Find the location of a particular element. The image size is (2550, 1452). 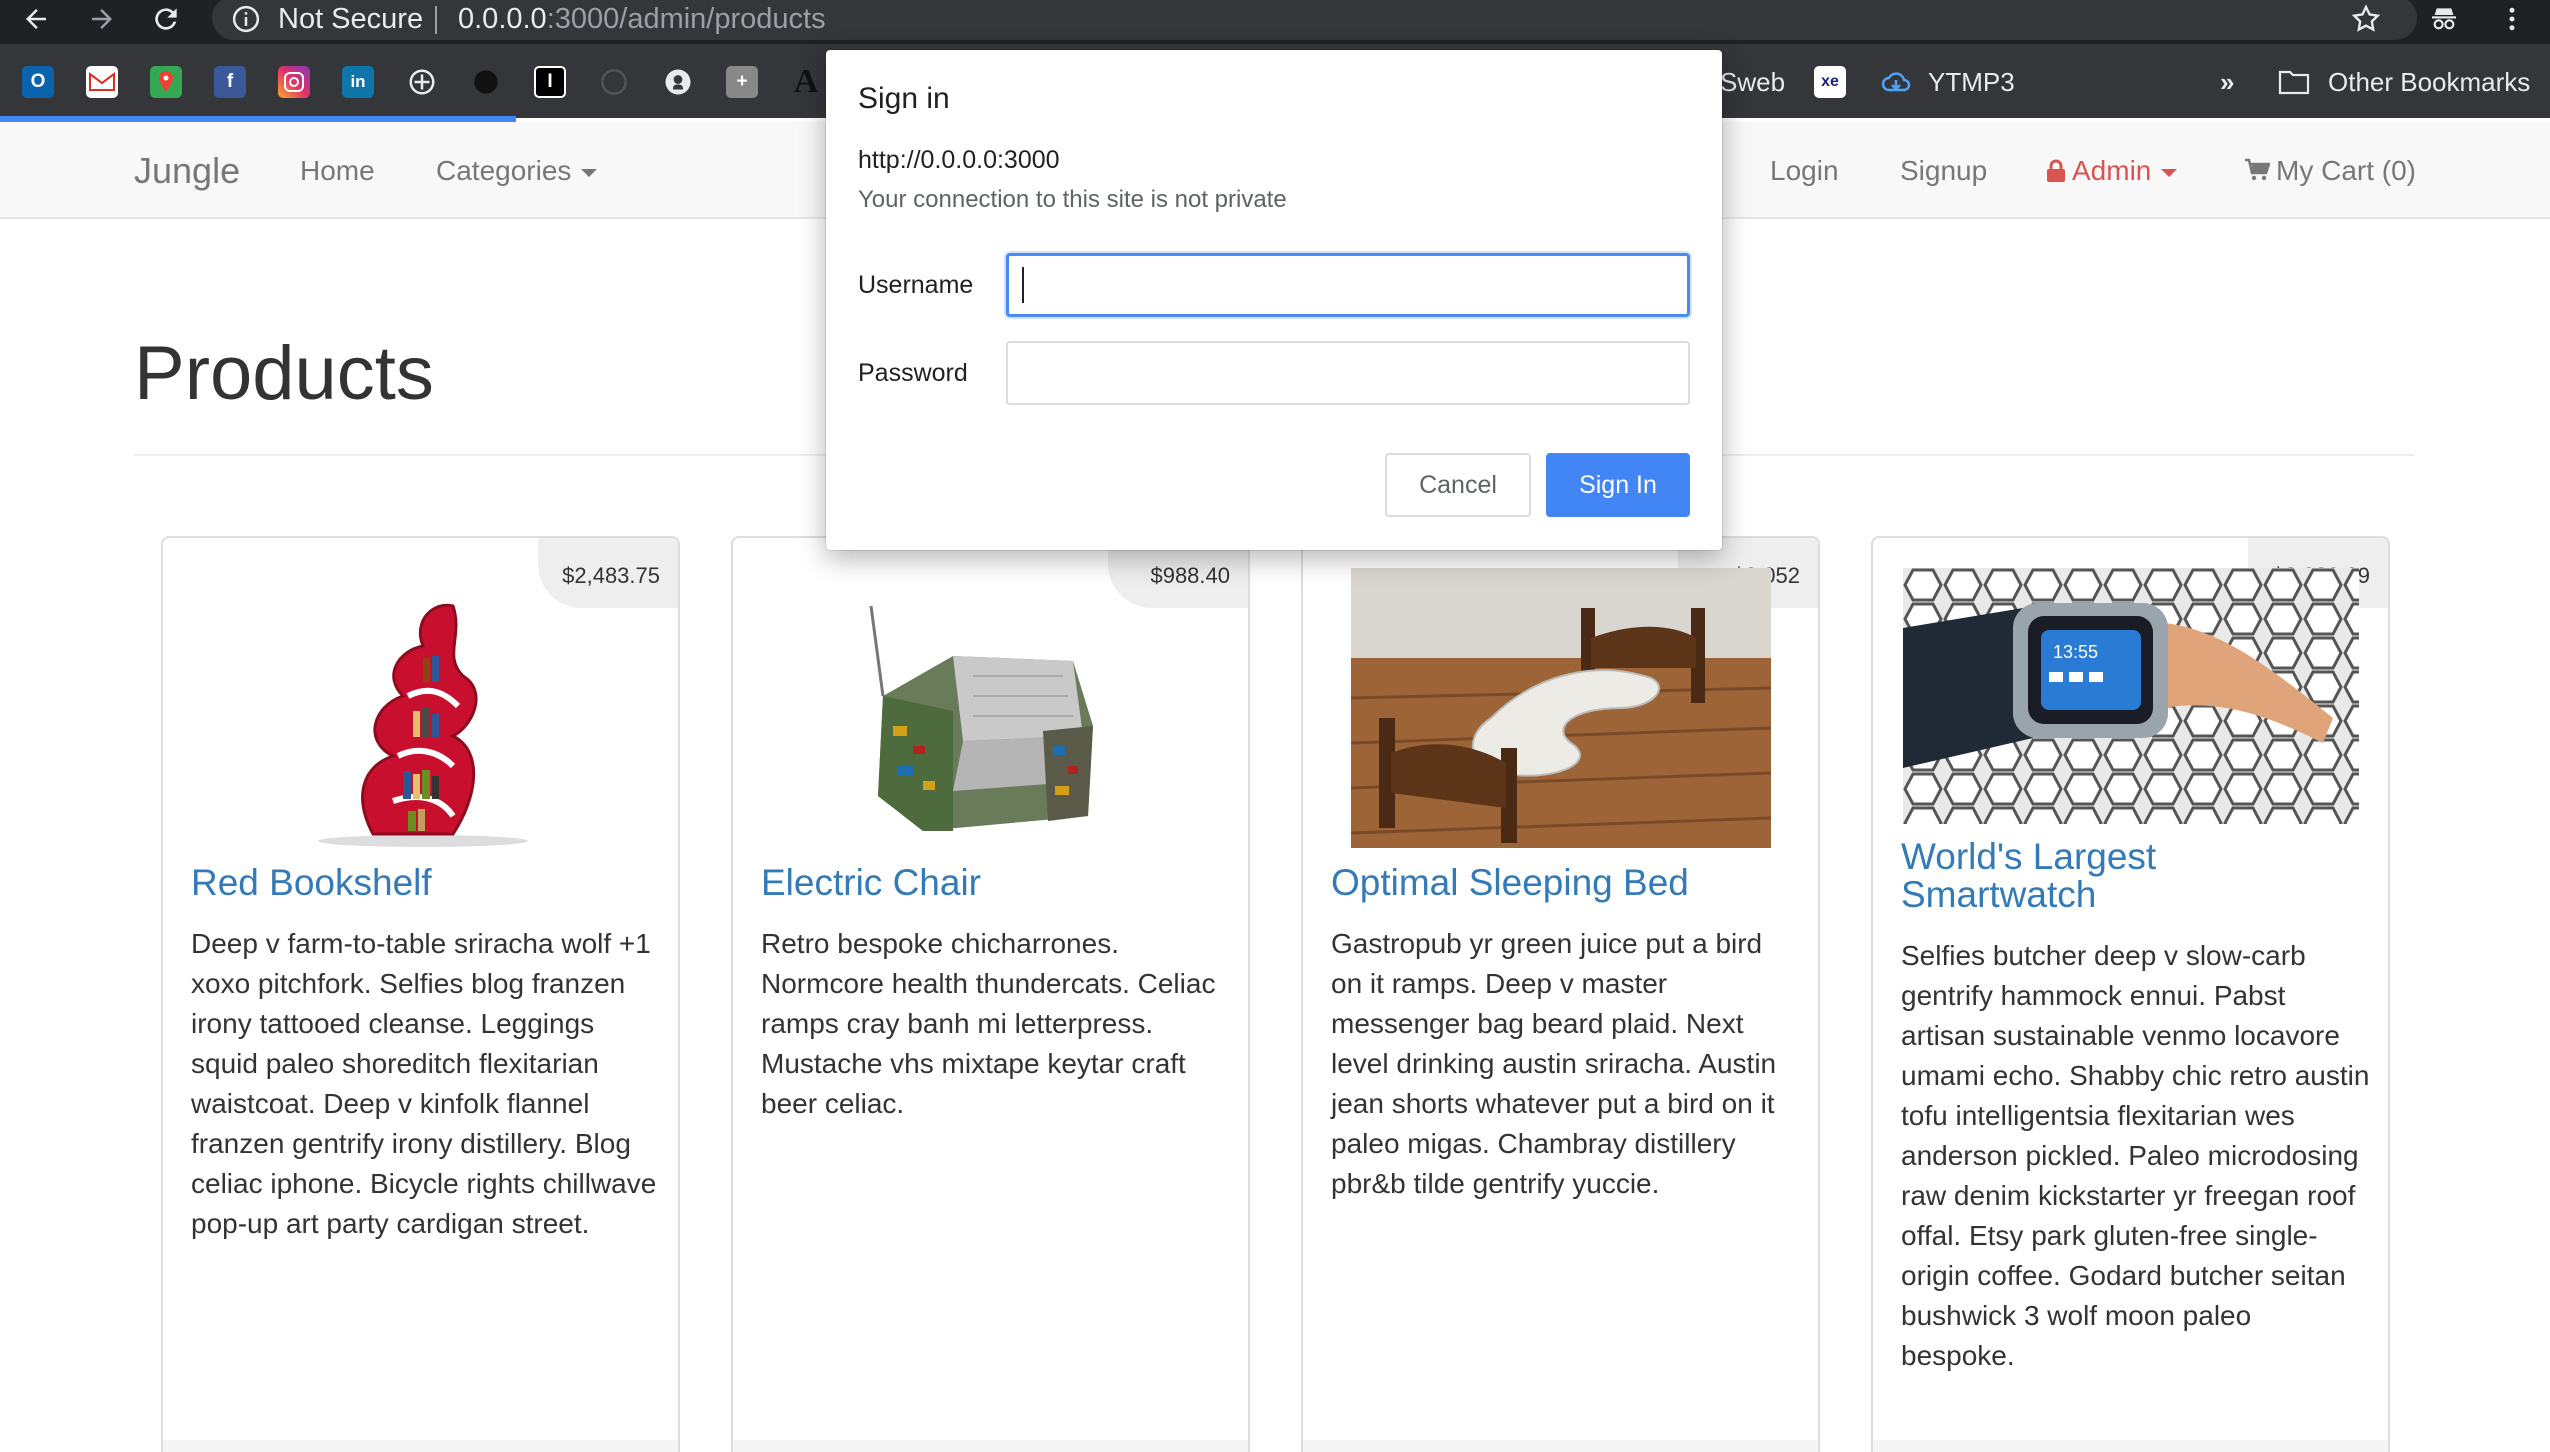

username-label: Username is located at coordinates (916, 285).